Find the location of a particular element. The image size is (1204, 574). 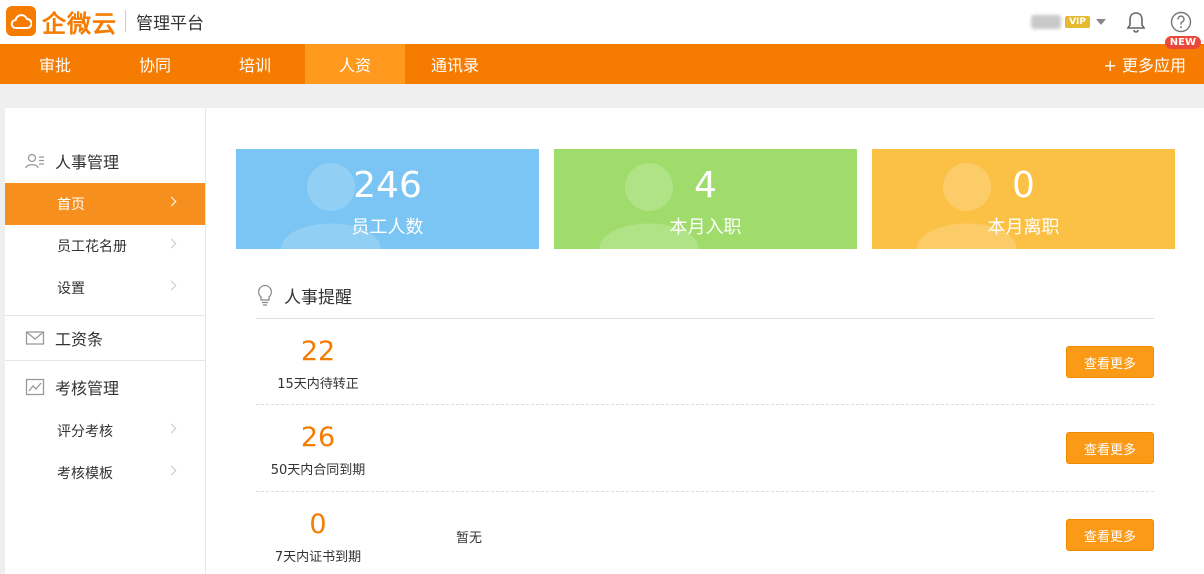

reminders-divider is located at coordinates (705, 318).